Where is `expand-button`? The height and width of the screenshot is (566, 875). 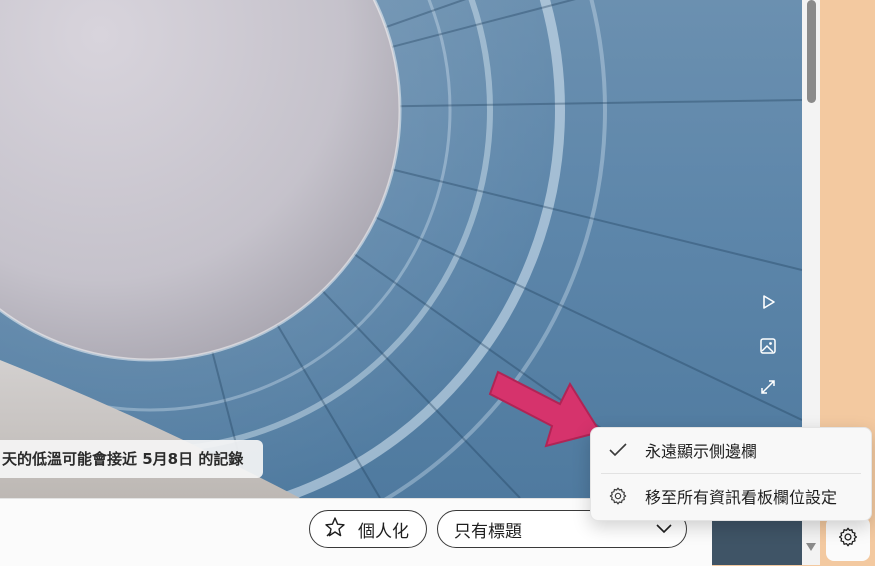 expand-button is located at coordinates (768, 389).